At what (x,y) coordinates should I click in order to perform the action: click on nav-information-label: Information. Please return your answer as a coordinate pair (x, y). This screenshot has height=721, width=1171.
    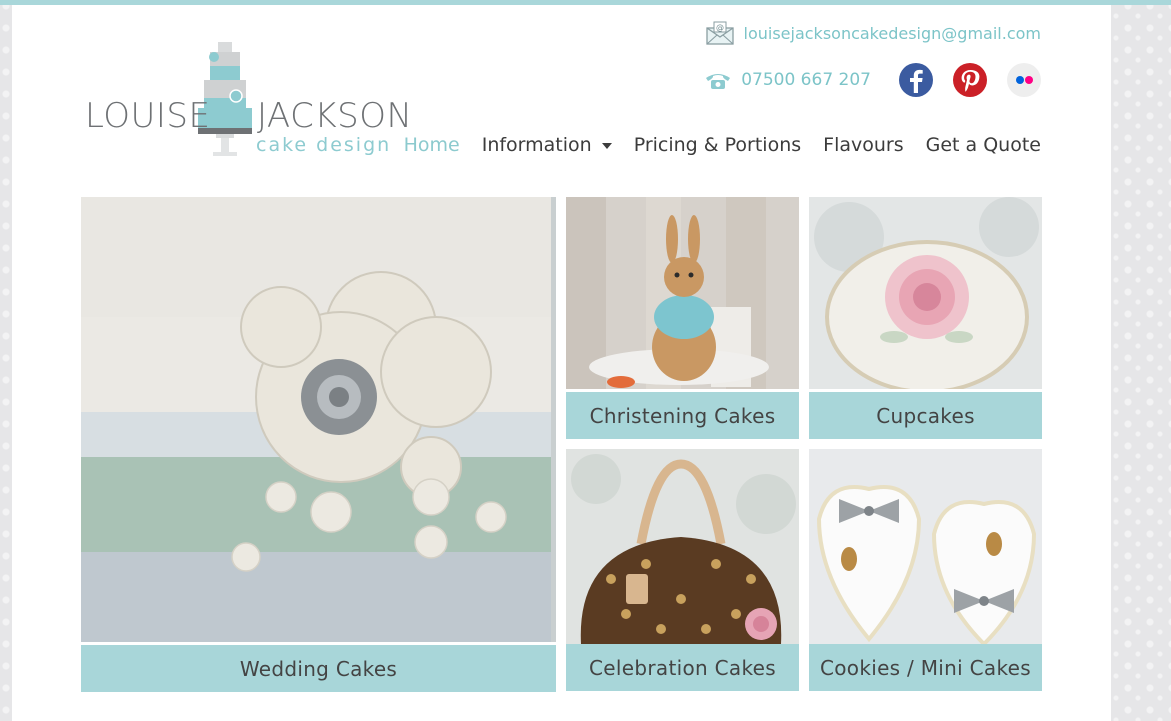
    Looking at the image, I should click on (536, 145).